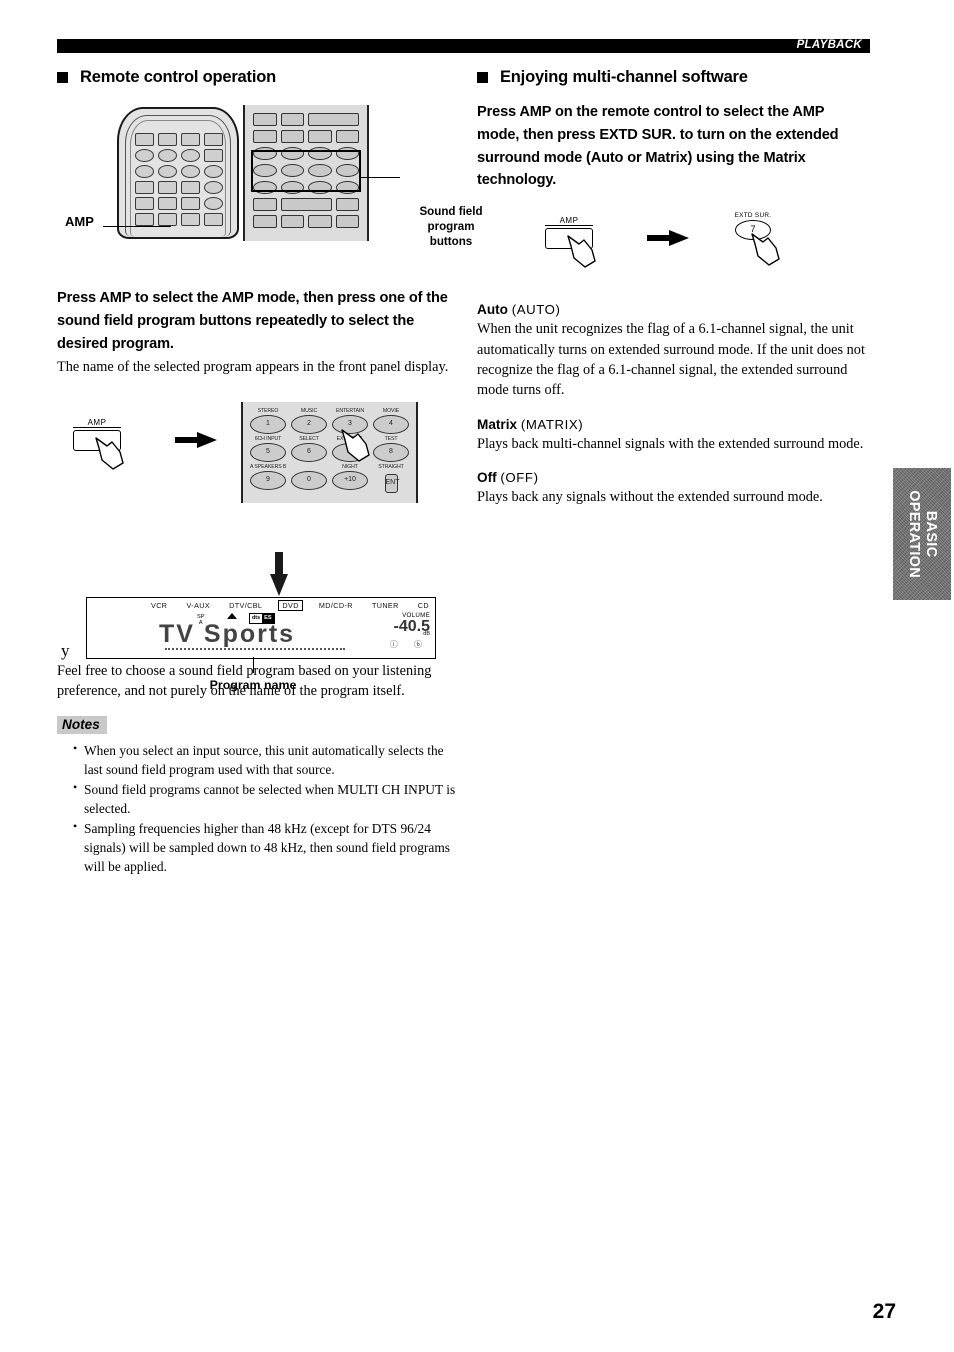 This screenshot has width=954, height=1352. I want to click on pointing-hand-icon, so click(113, 451).